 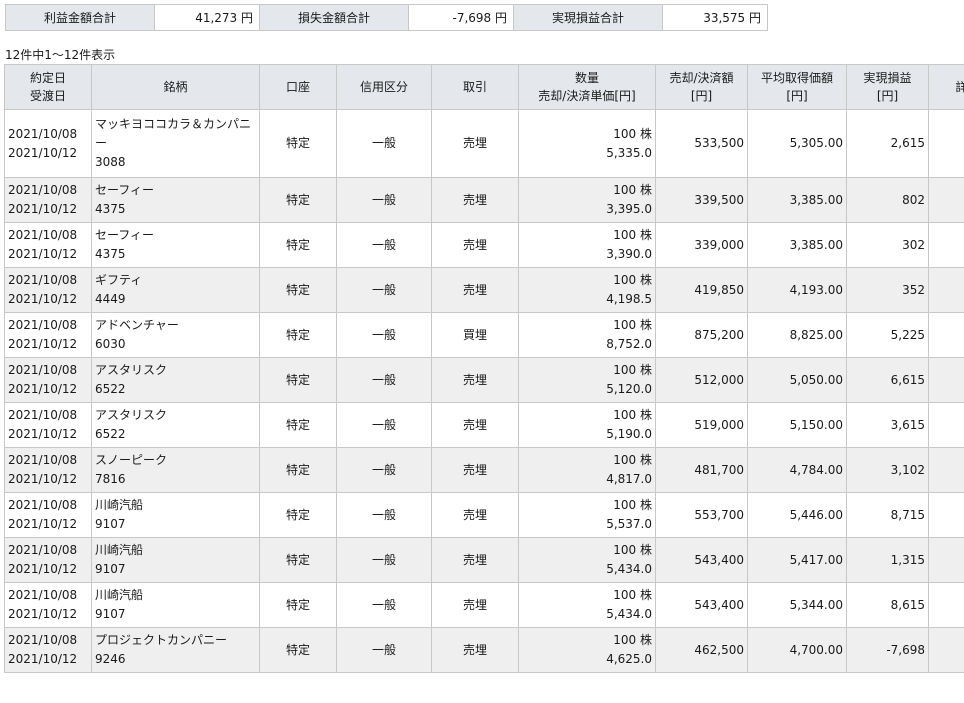 What do you see at coordinates (946, 87) in the screenshot?
I see `header-detail: 詳細` at bounding box center [946, 87].